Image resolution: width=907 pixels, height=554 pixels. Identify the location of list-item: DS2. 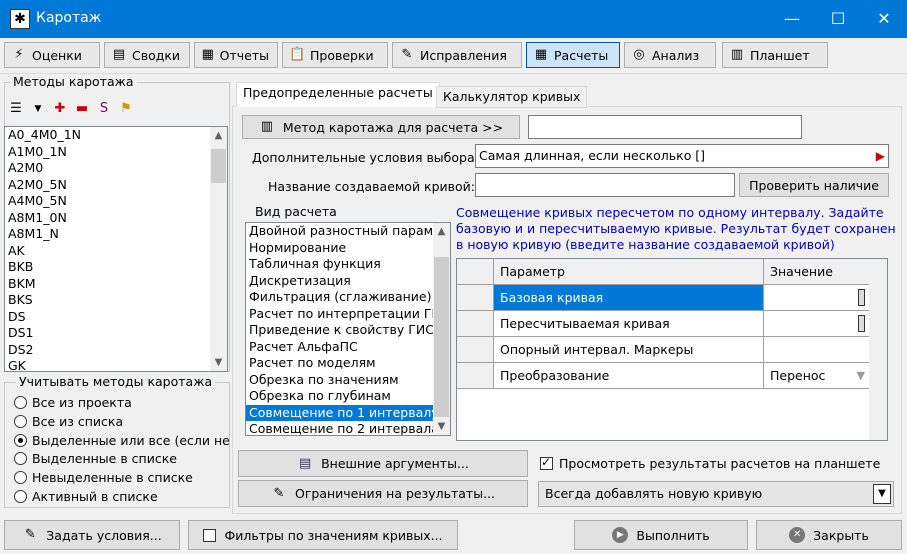
(116, 350).